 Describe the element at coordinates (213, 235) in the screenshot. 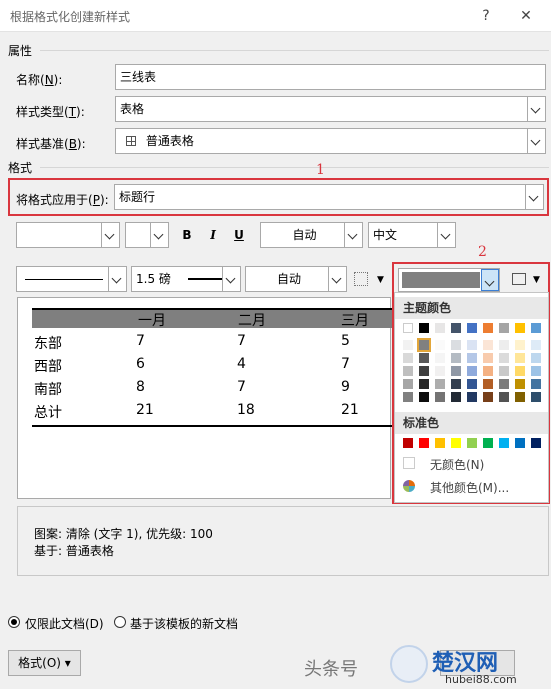

I see `italic-button: I` at that location.